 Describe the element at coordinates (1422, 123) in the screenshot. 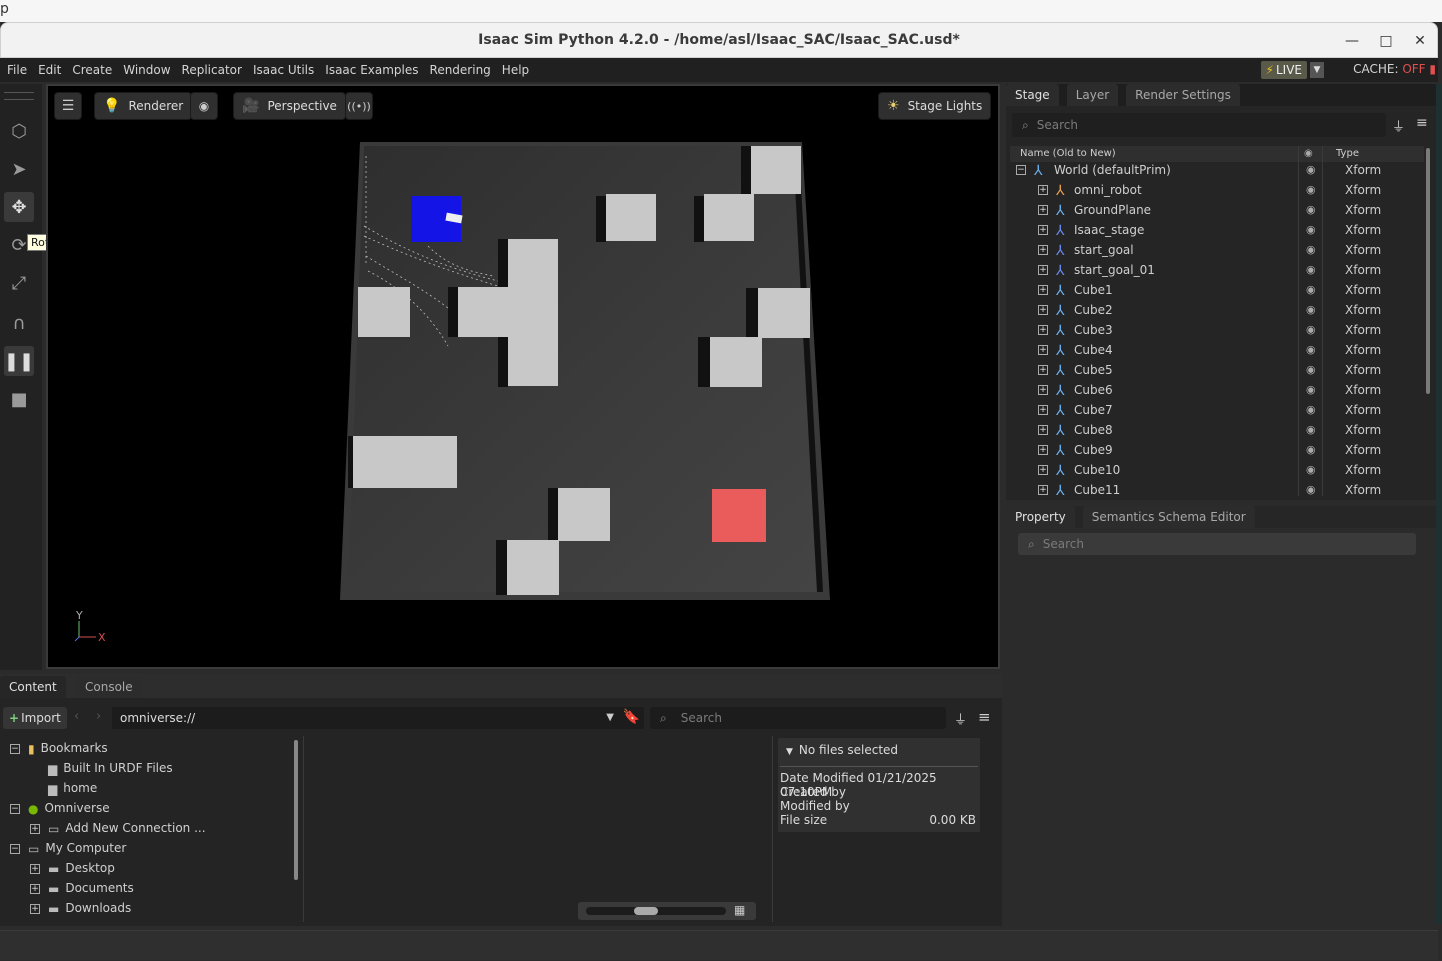

I see `menu-icon: ≡` at that location.